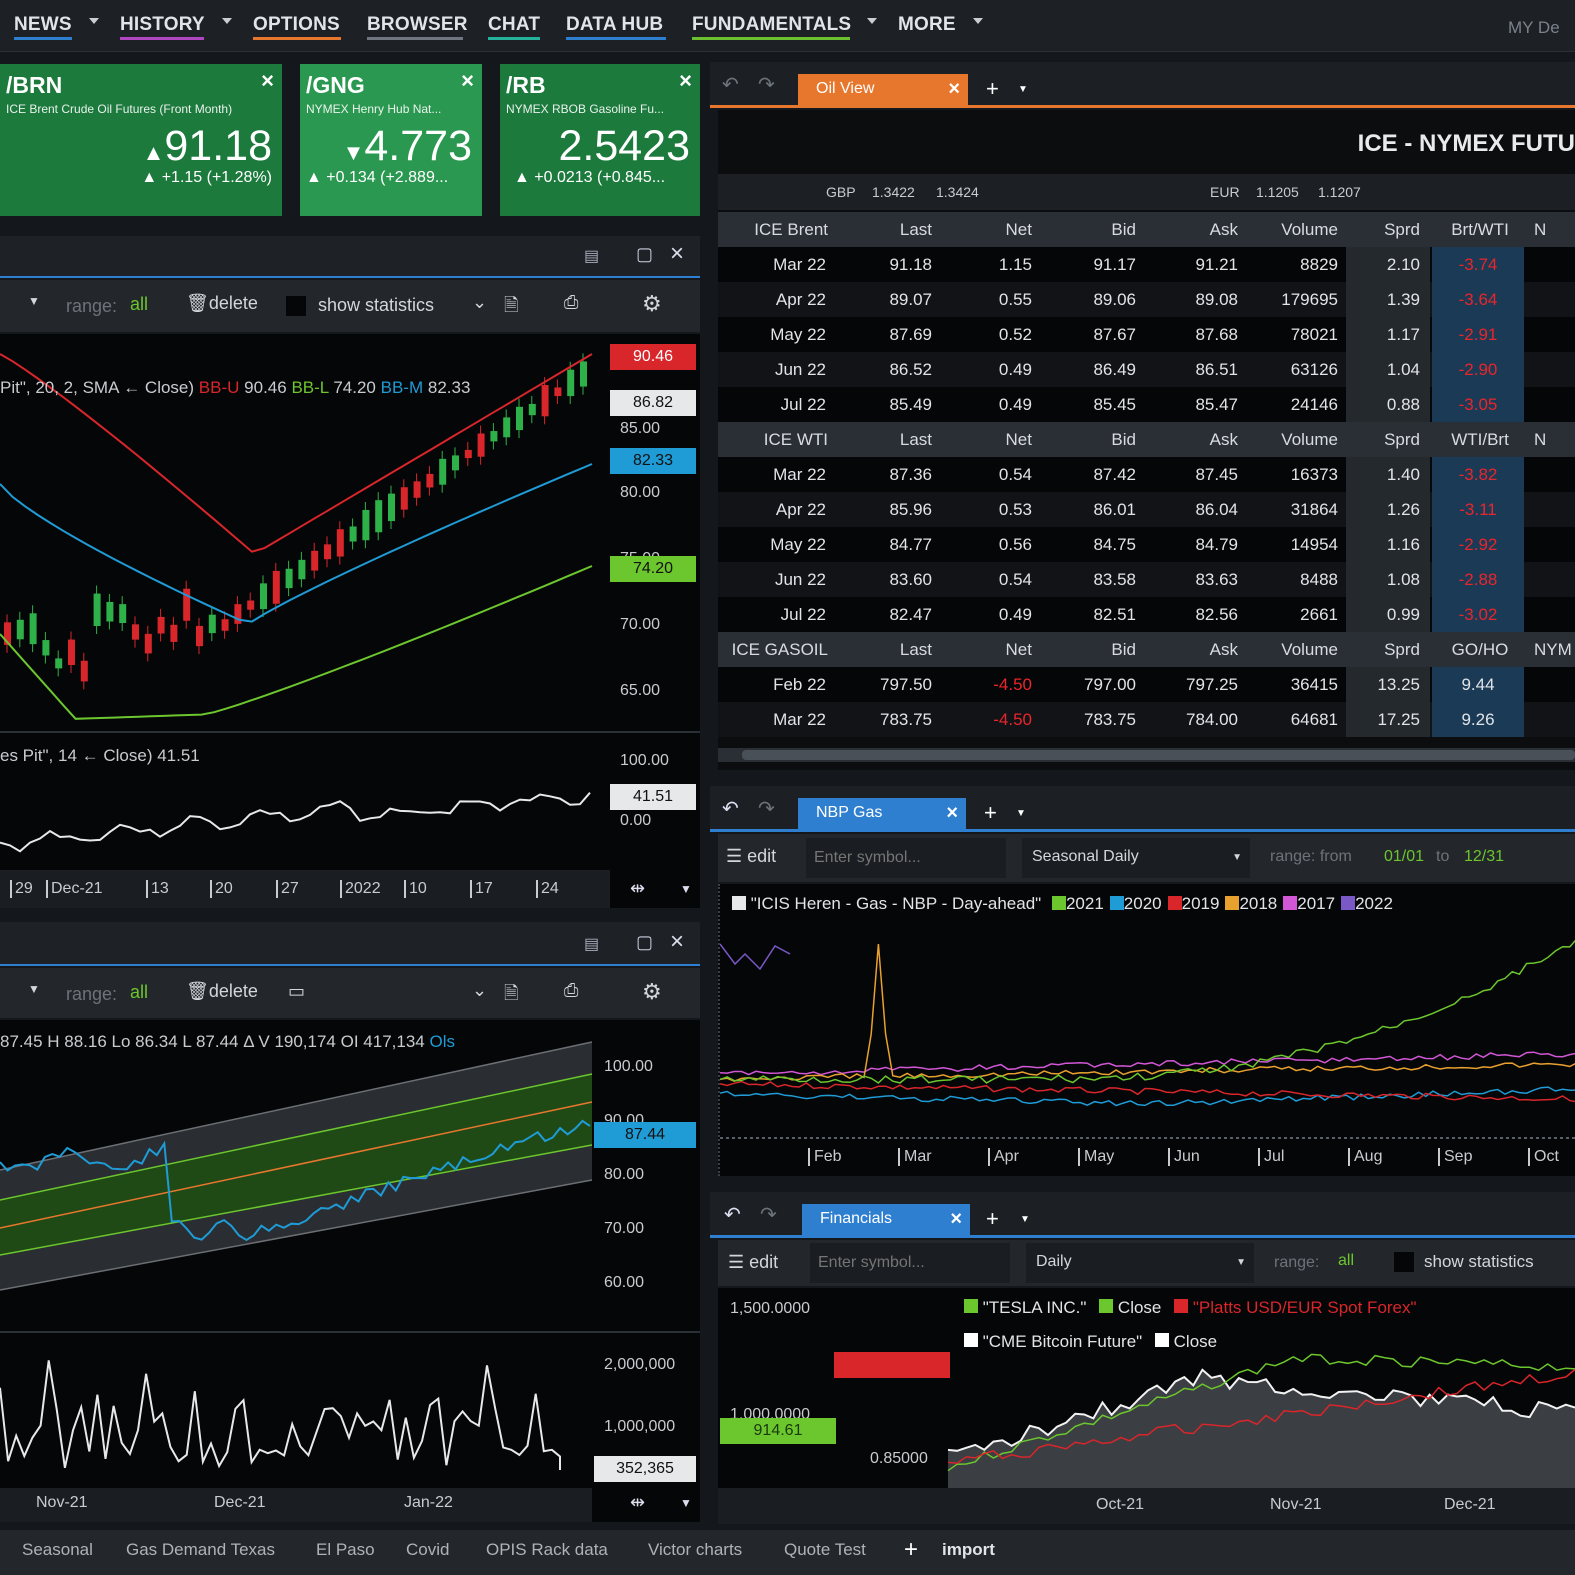 The width and height of the screenshot is (1575, 1575). What do you see at coordinates (1146, 614) in the screenshot?
I see `quote-row: Jul 22 82.47 0.49 82.51 82.56 2661 0.99 -3.02` at bounding box center [1146, 614].